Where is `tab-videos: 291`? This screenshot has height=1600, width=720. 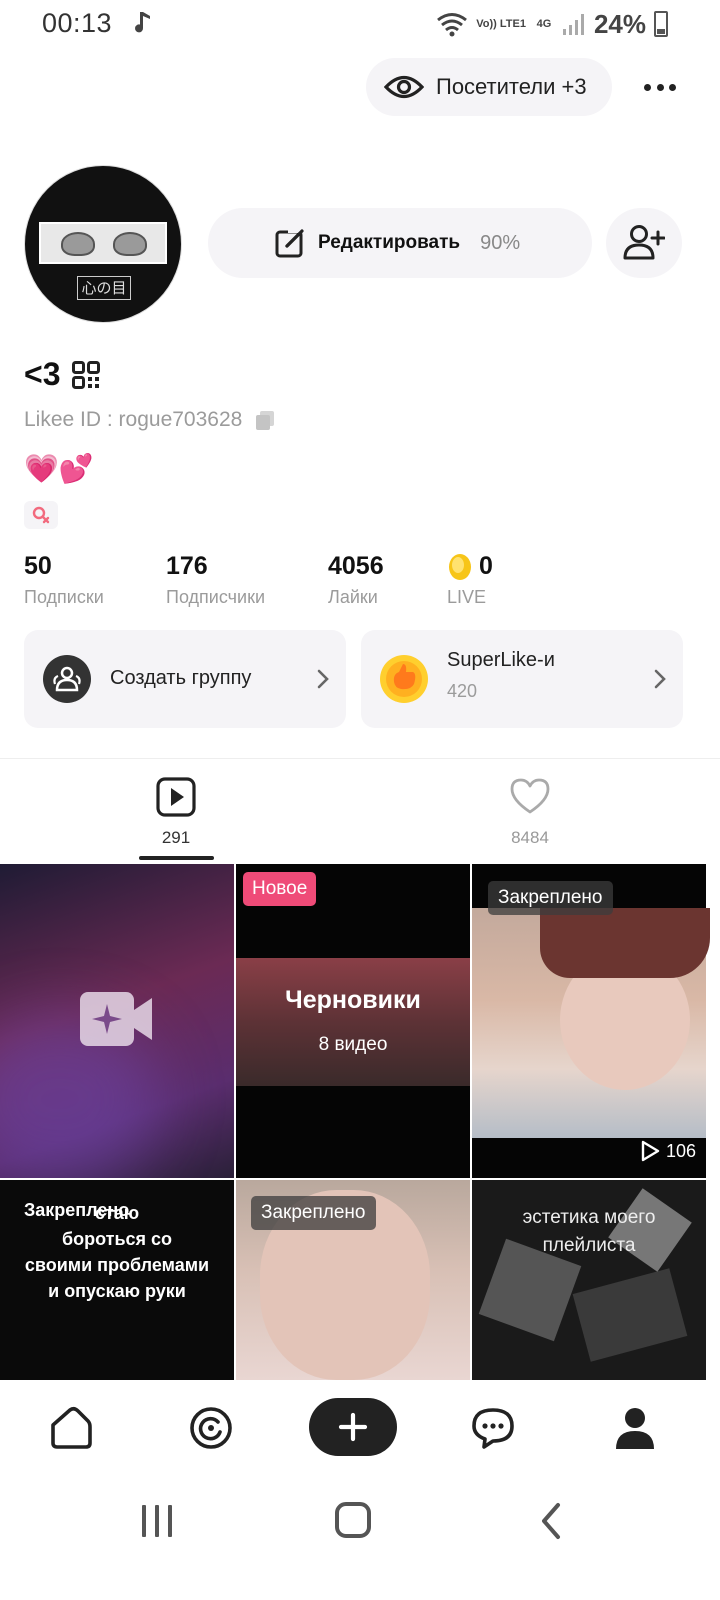 tab-videos: 291 is located at coordinates (176, 810).